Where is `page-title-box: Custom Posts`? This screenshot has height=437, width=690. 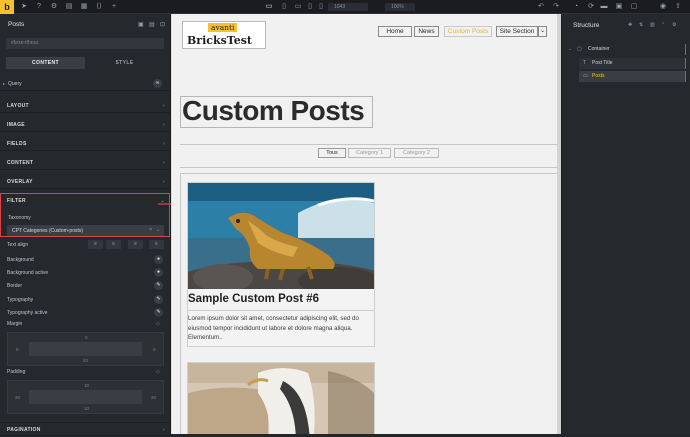 page-title-box: Custom Posts is located at coordinates (276, 111).